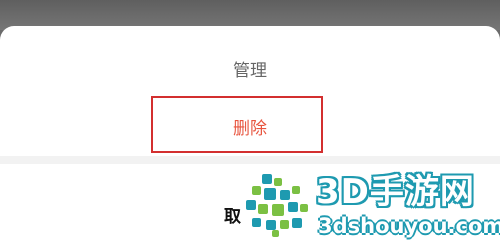  What do you see at coordinates (237, 124) in the screenshot?
I see `highlight-annotation` at bounding box center [237, 124].